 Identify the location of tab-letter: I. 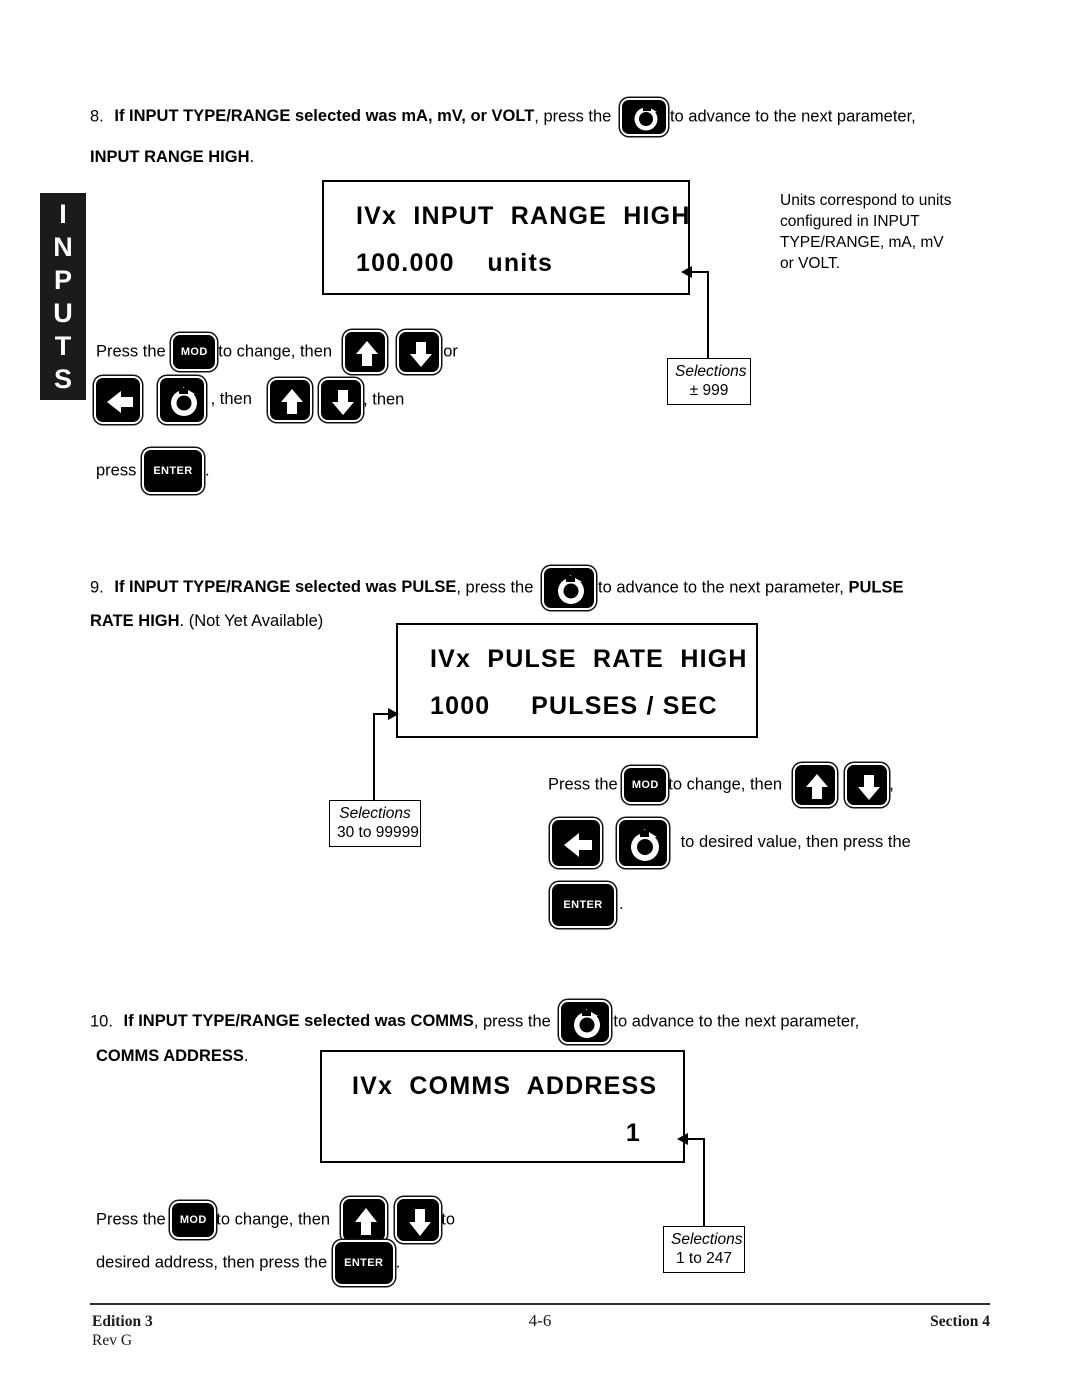
(63, 213).